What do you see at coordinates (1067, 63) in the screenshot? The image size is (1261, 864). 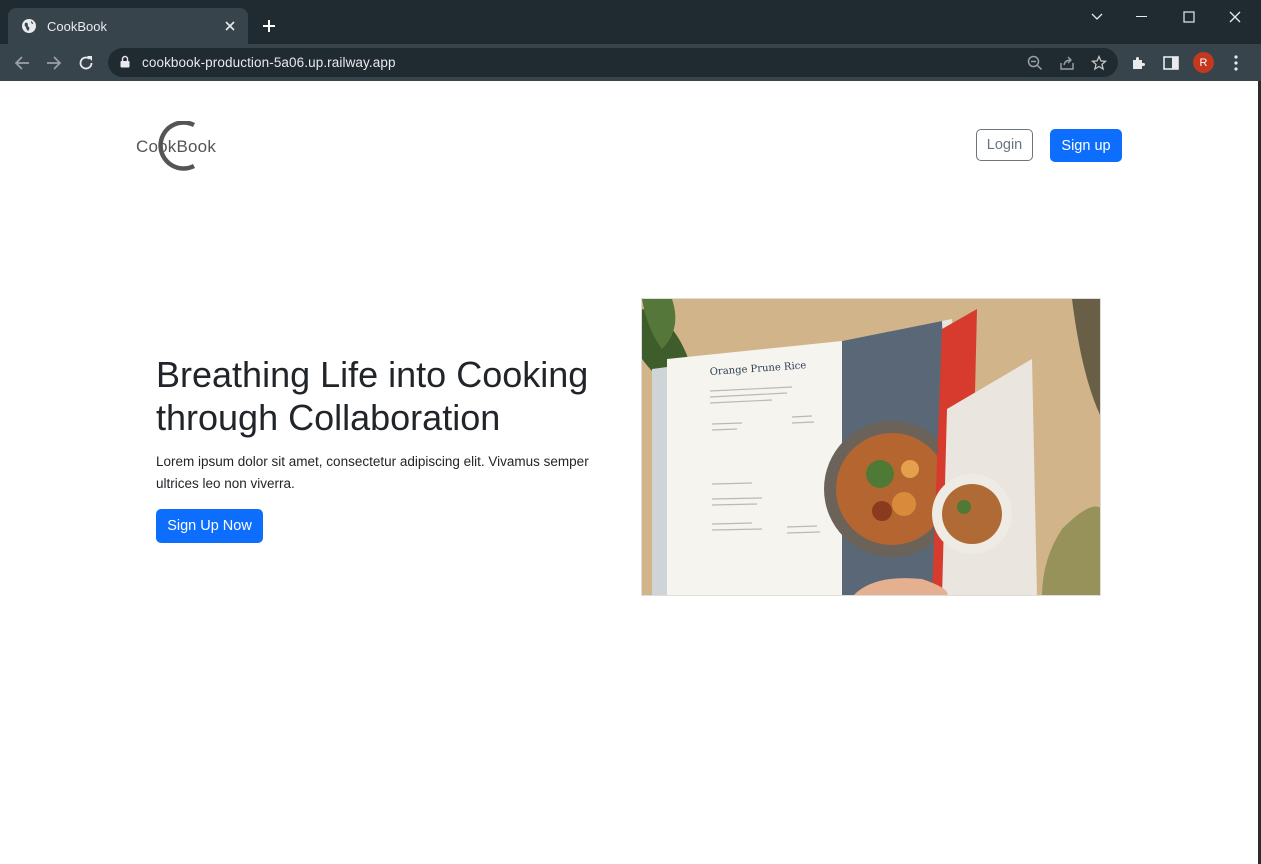 I see `share-icon` at bounding box center [1067, 63].